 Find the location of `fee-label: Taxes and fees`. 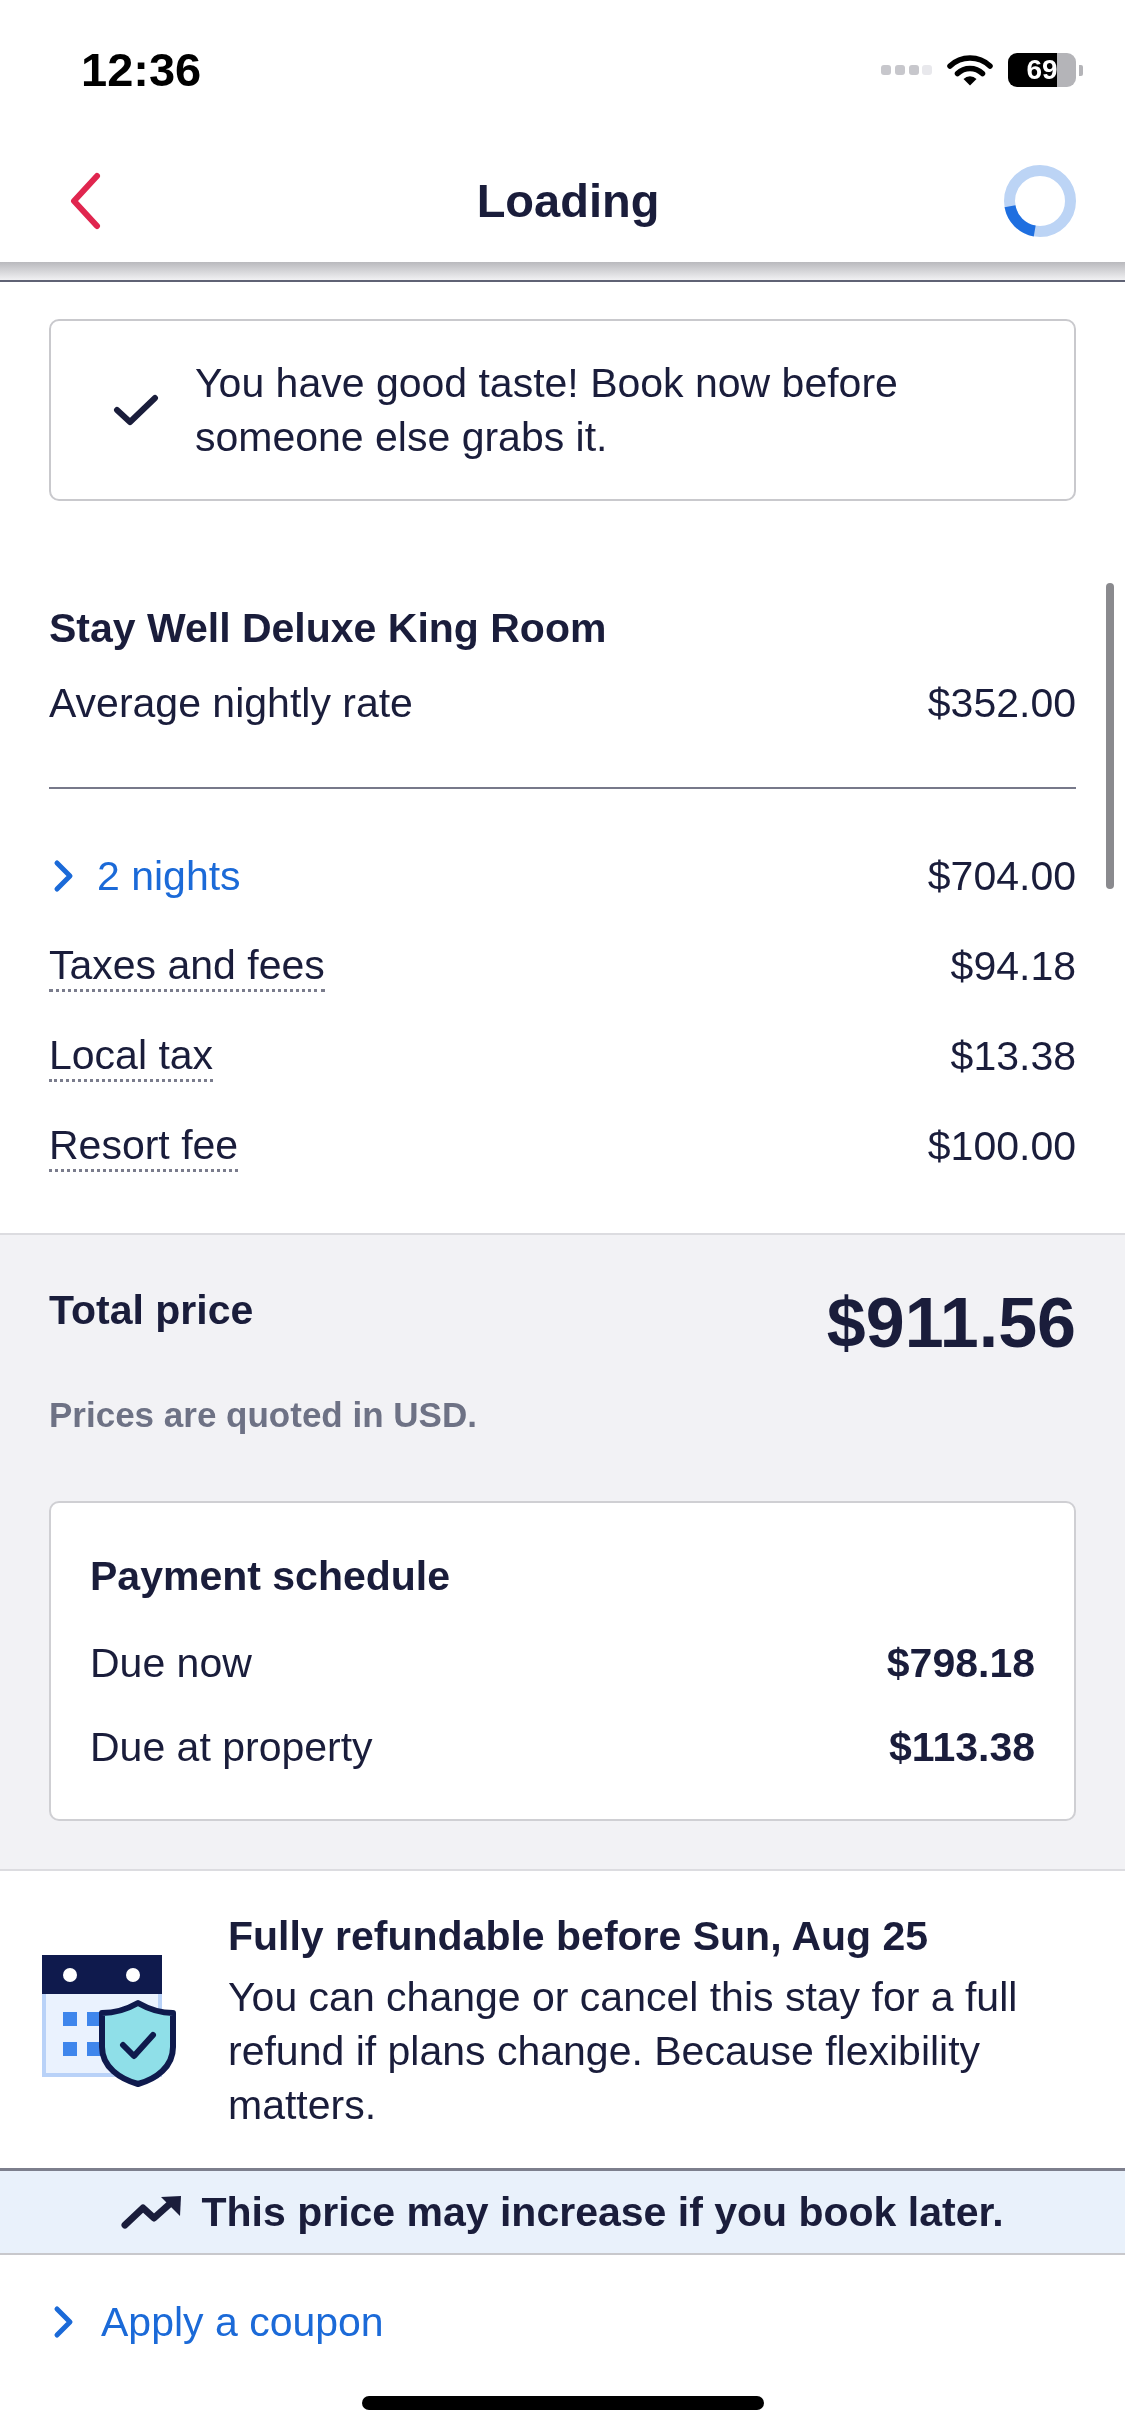

fee-label: Taxes and fees is located at coordinates (187, 966).